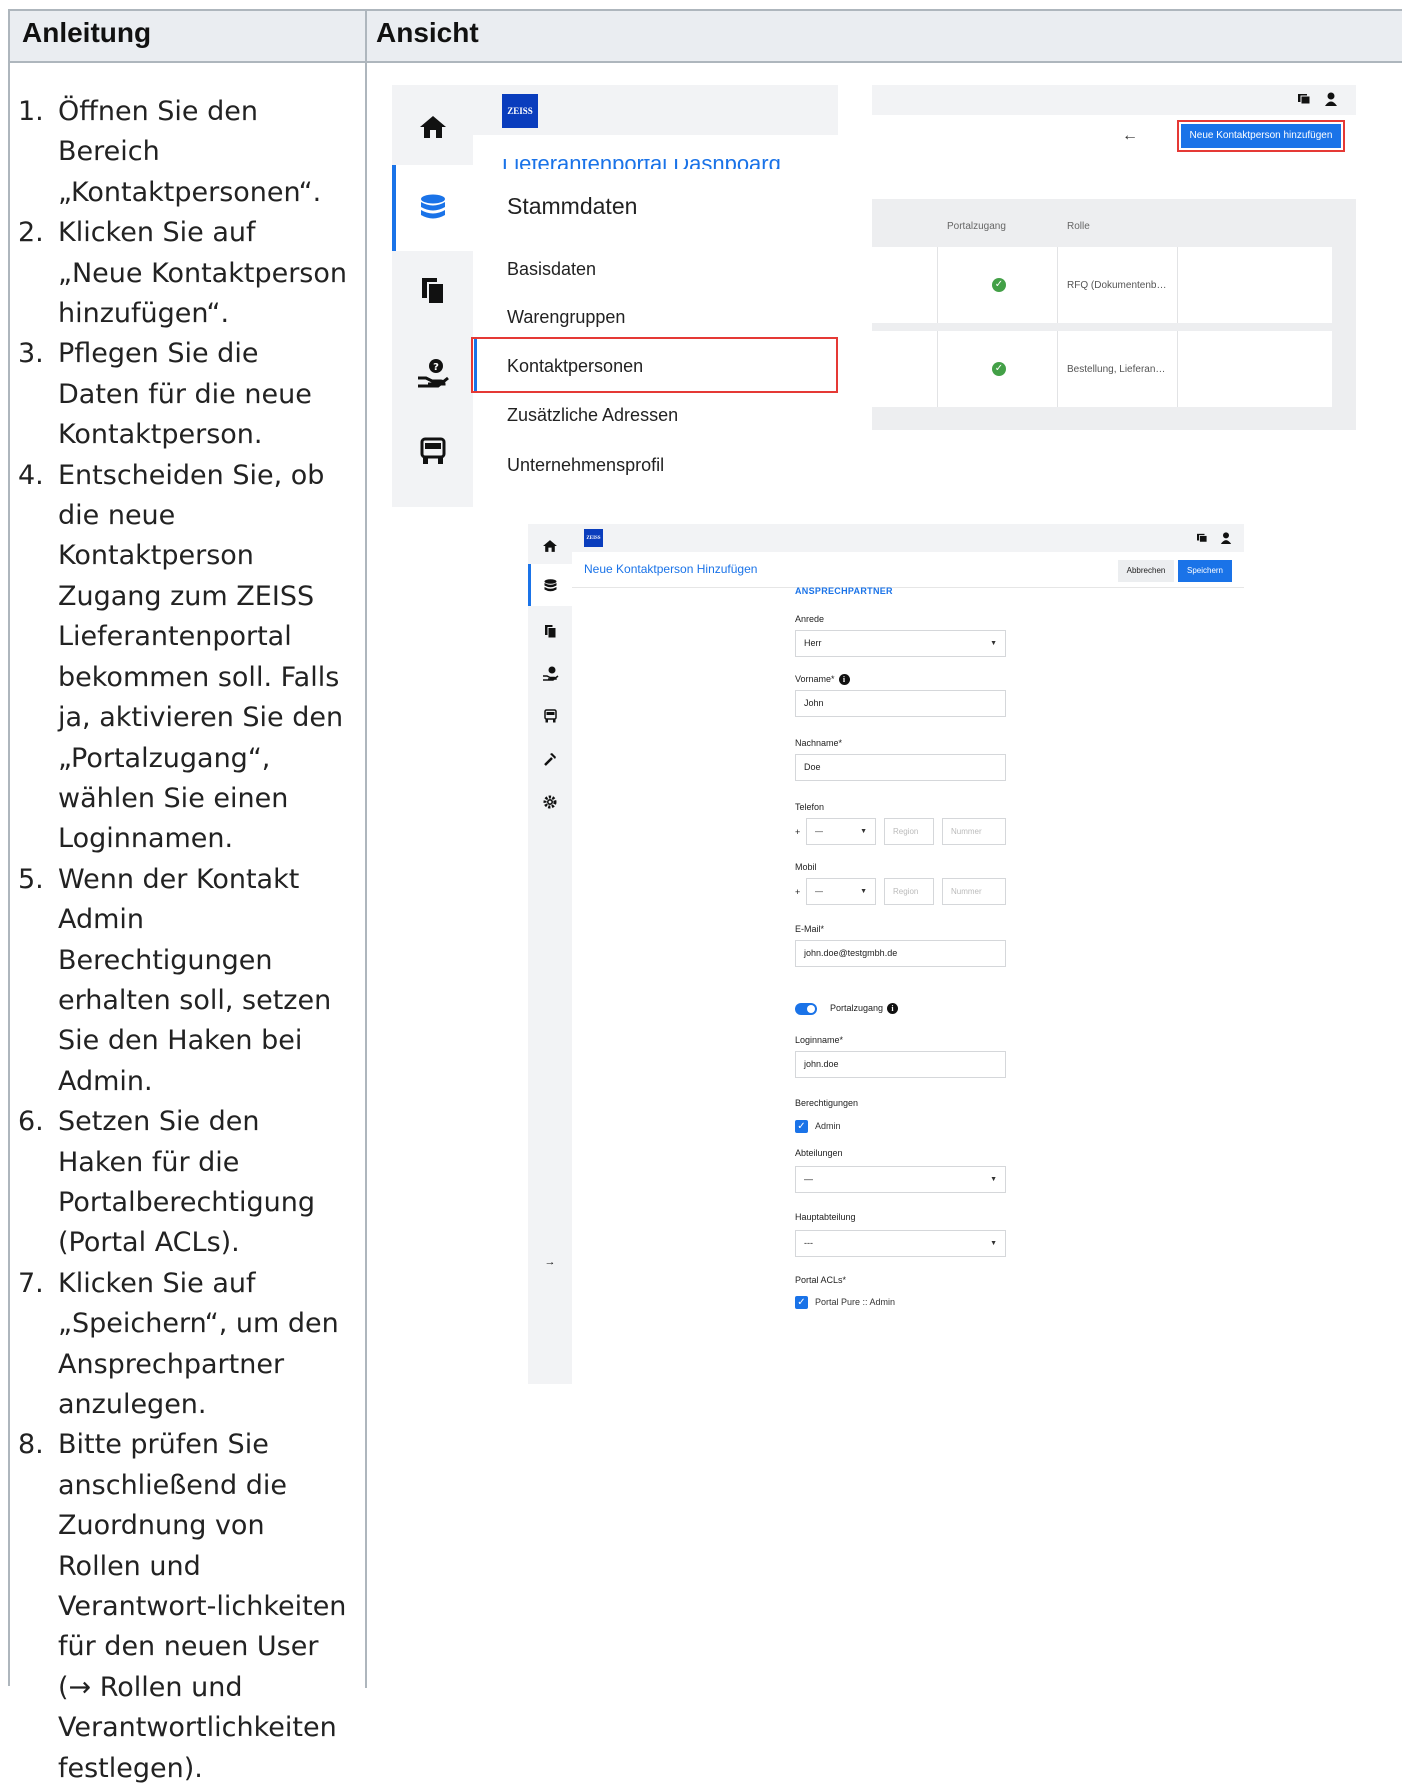  Describe the element at coordinates (550, 954) in the screenshot. I see `icon-rail: →` at that location.